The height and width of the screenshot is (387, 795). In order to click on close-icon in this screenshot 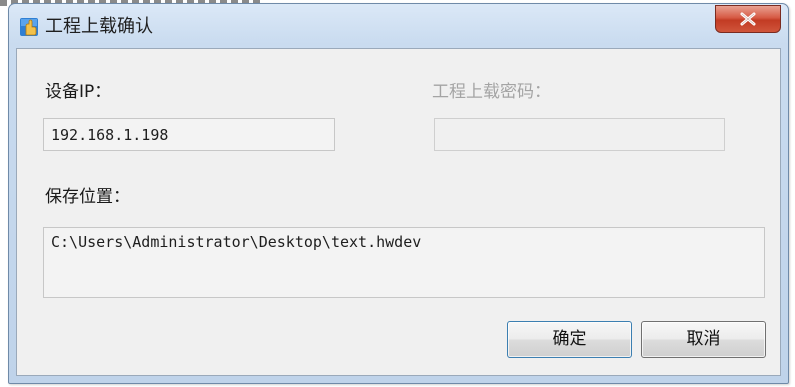, I will do `click(748, 19)`.